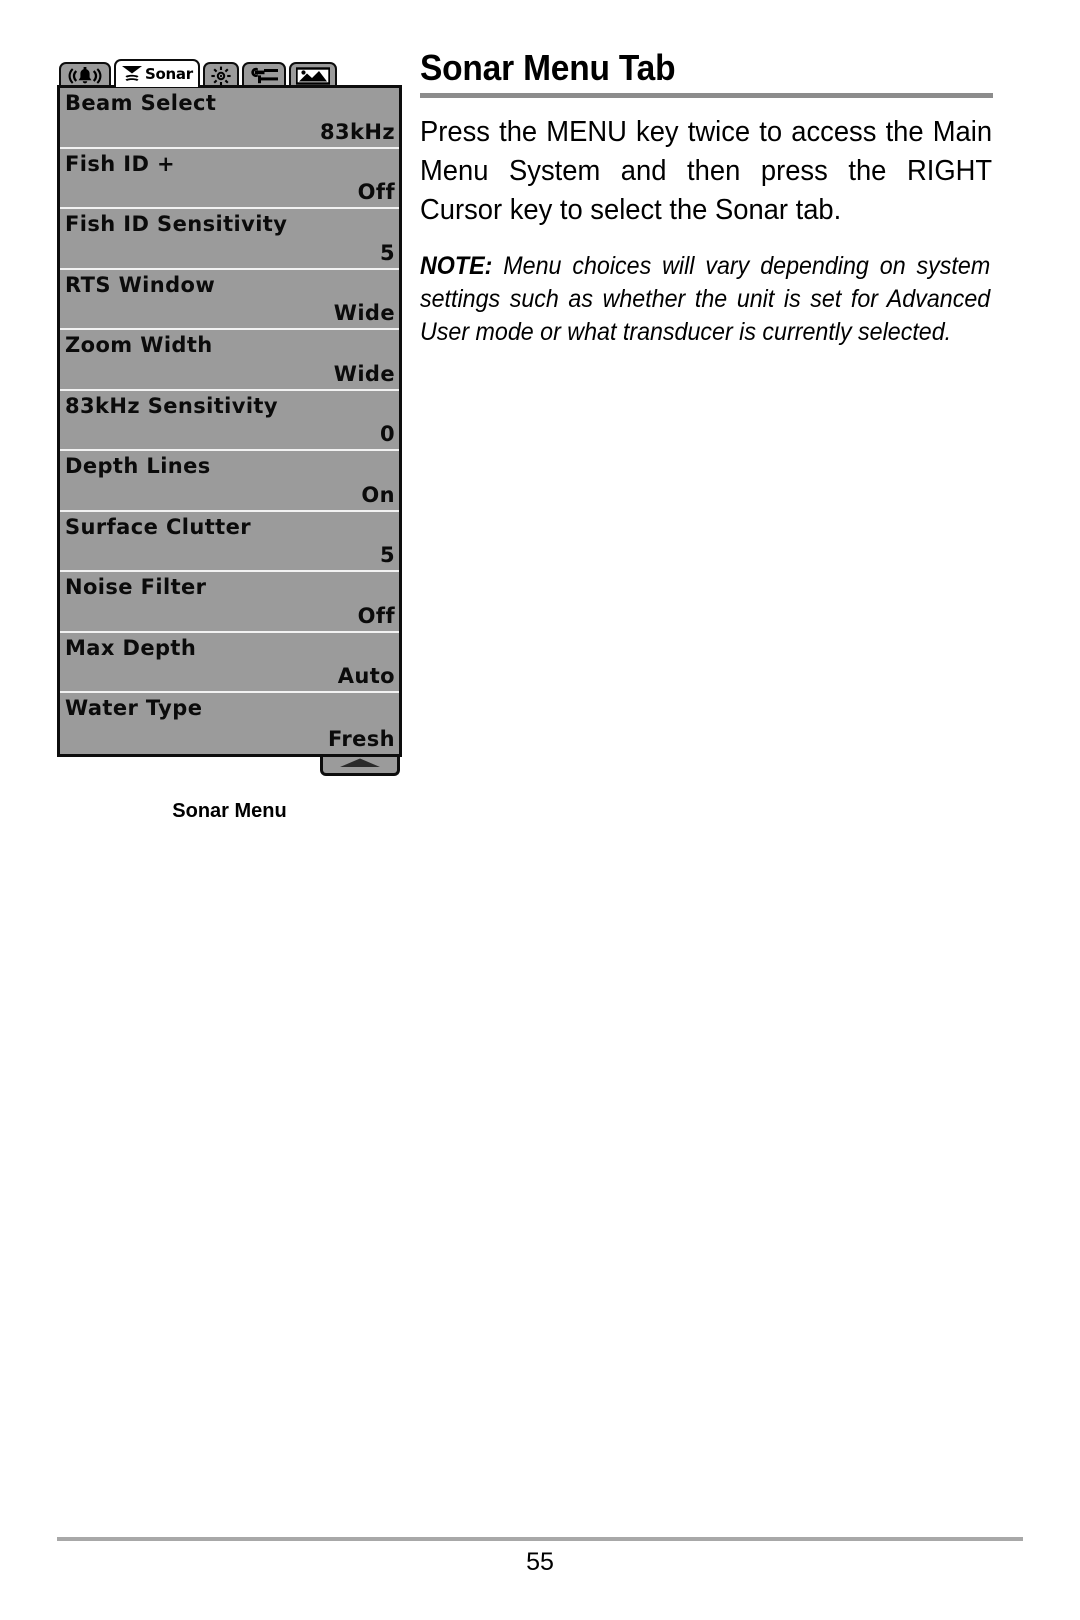 The width and height of the screenshot is (1080, 1620). Describe the element at coordinates (361, 738) in the screenshot. I see `menu-item-value: Fresh` at that location.